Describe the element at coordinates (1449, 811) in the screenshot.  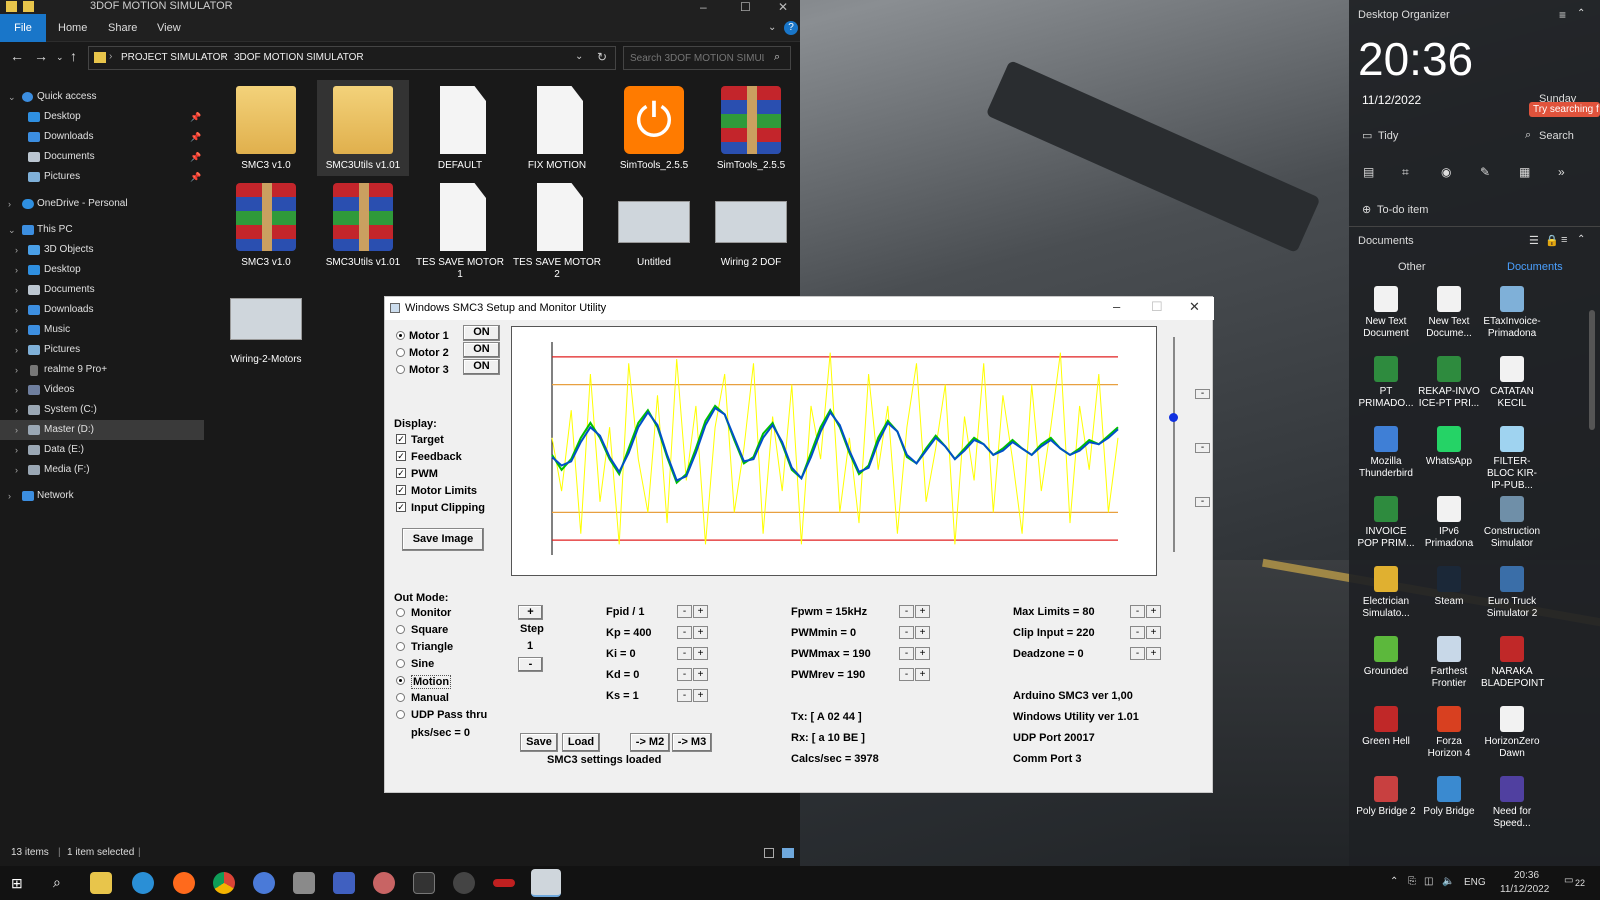
I see `desktop-shortcut: Poly Bridge` at that location.